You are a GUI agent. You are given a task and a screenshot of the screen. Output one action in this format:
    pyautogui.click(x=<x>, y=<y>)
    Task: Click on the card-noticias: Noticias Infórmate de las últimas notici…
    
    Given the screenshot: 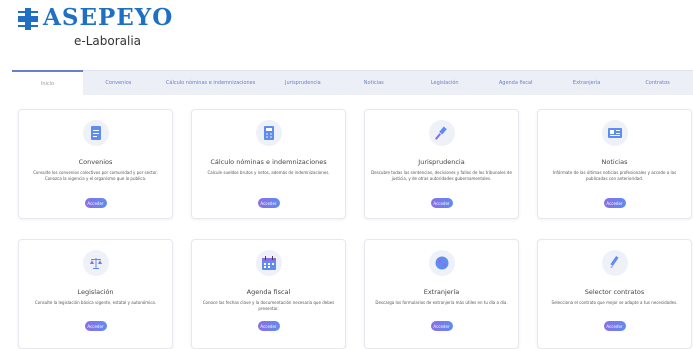 What is the action you would take?
    pyautogui.click(x=614, y=164)
    